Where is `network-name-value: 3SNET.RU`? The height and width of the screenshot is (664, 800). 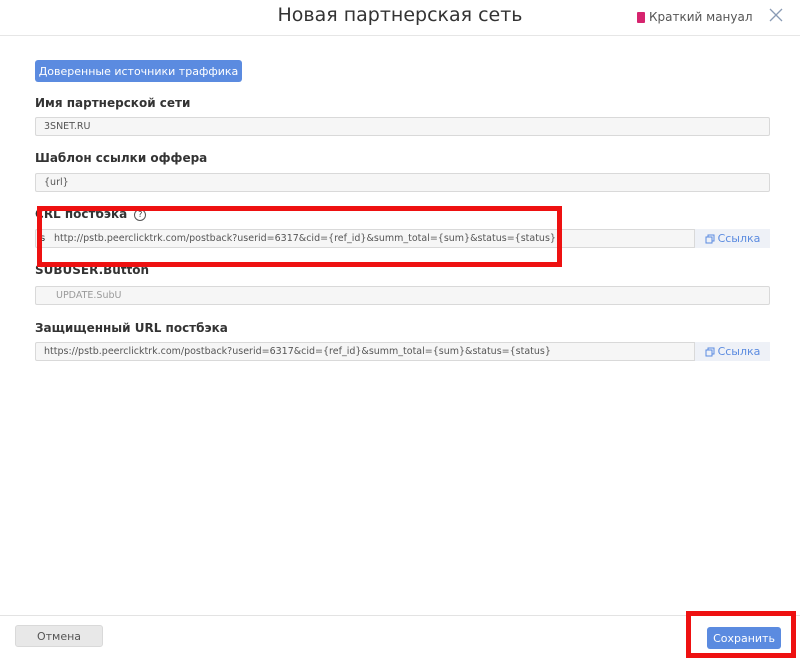 network-name-value: 3SNET.RU is located at coordinates (67, 126).